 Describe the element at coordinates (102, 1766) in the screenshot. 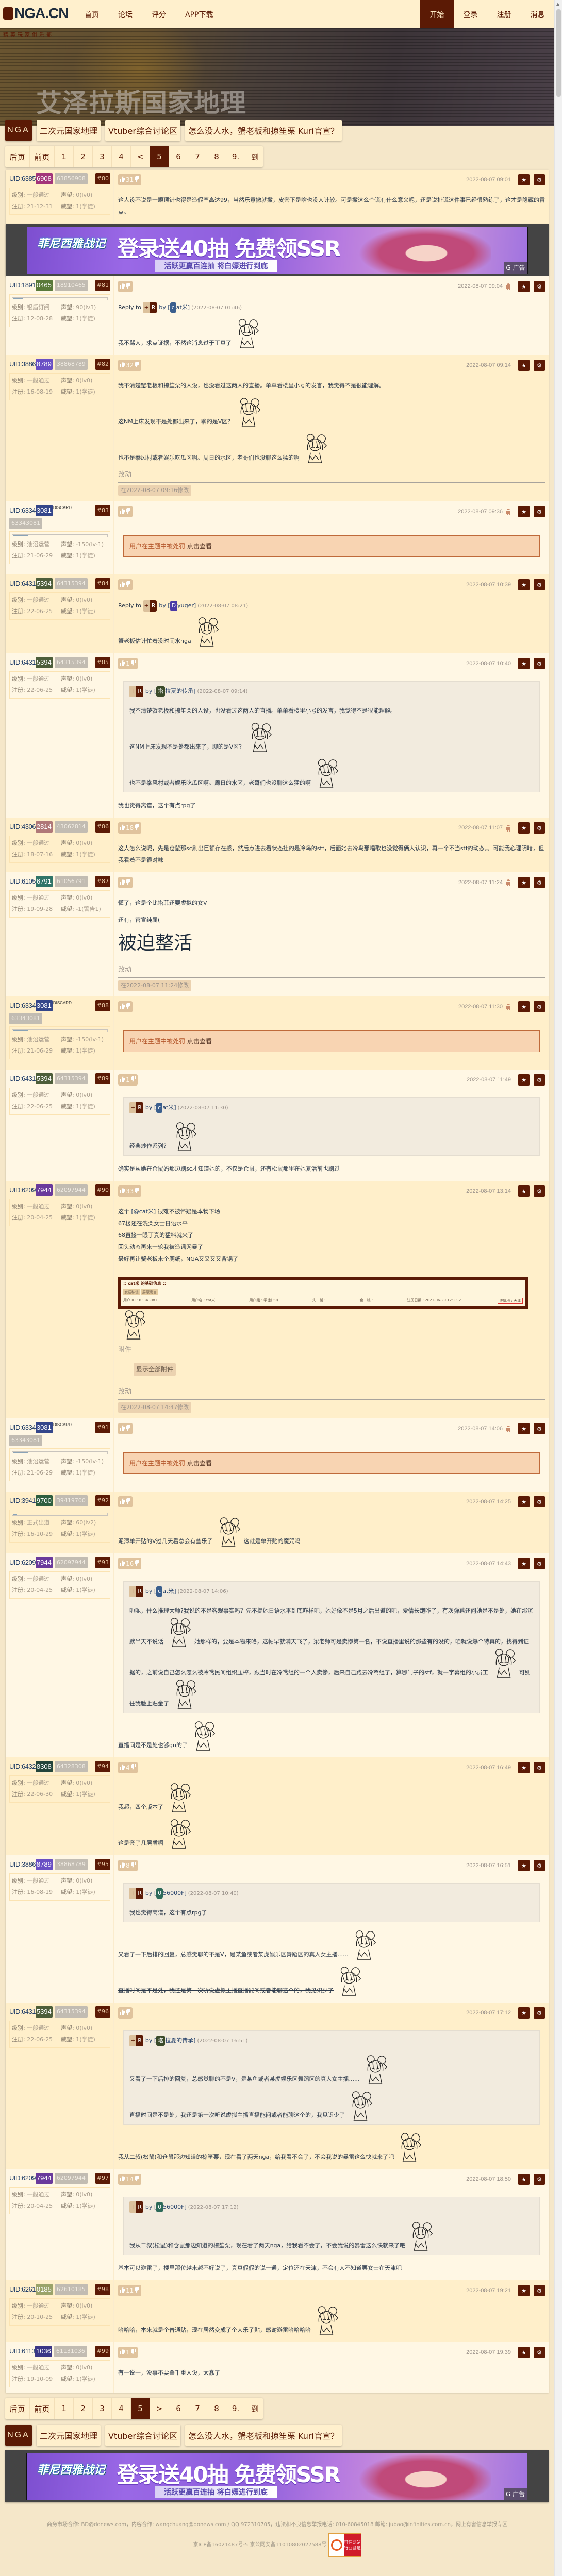

I see `floor-number: #94` at that location.